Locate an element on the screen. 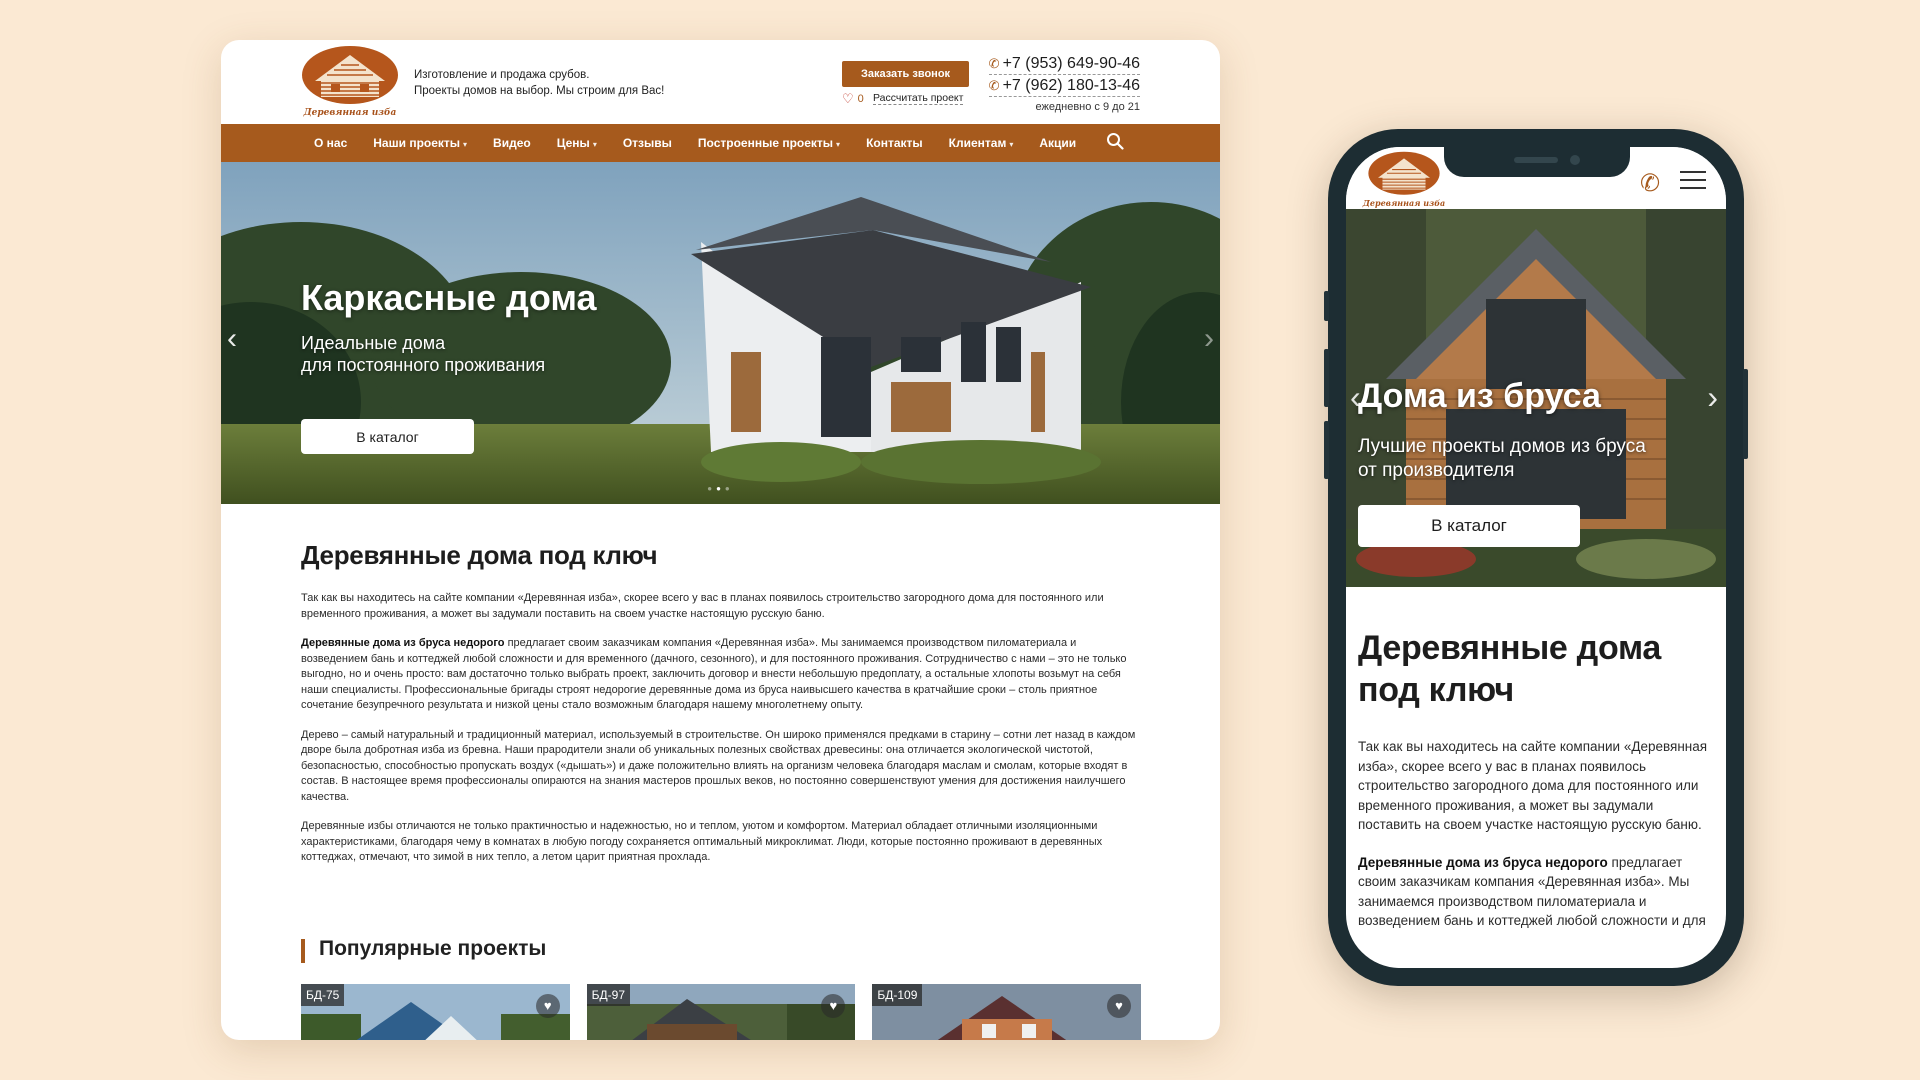 Image resolution: width=1920 pixels, height=1080 pixels. favorites-link: ♡ 0 is located at coordinates (853, 99).